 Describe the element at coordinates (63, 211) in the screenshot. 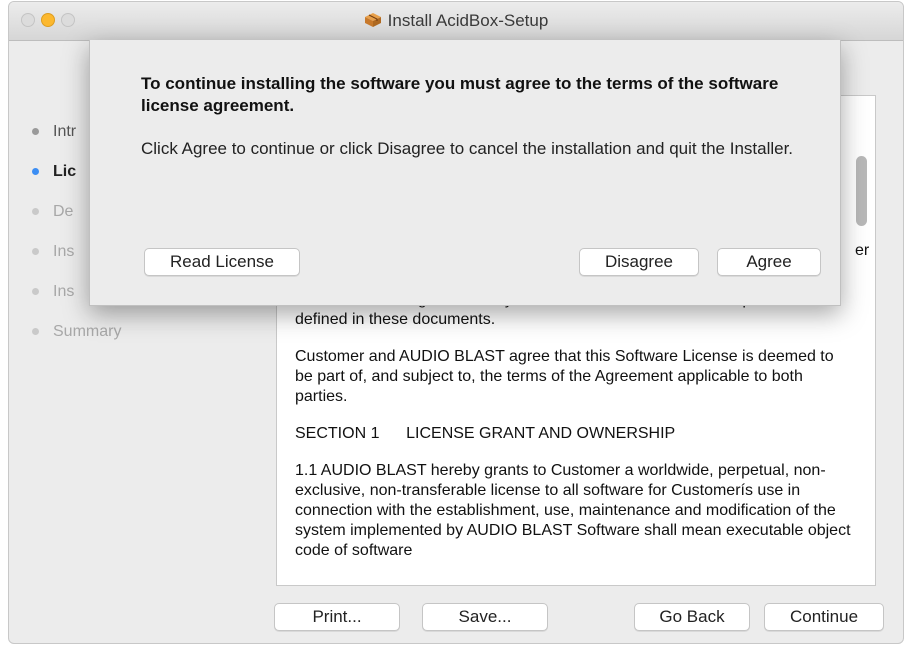

I see `step-label: De` at that location.